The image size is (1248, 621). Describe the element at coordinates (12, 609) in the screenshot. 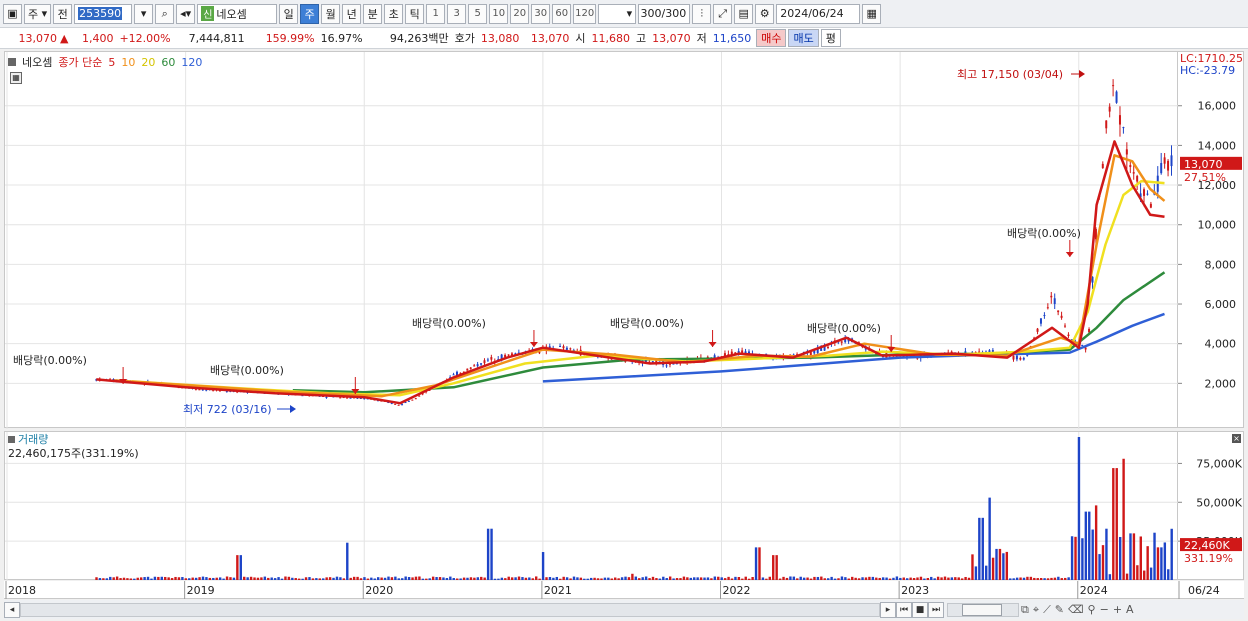

I see `scroll-left-icon: ◂` at that location.